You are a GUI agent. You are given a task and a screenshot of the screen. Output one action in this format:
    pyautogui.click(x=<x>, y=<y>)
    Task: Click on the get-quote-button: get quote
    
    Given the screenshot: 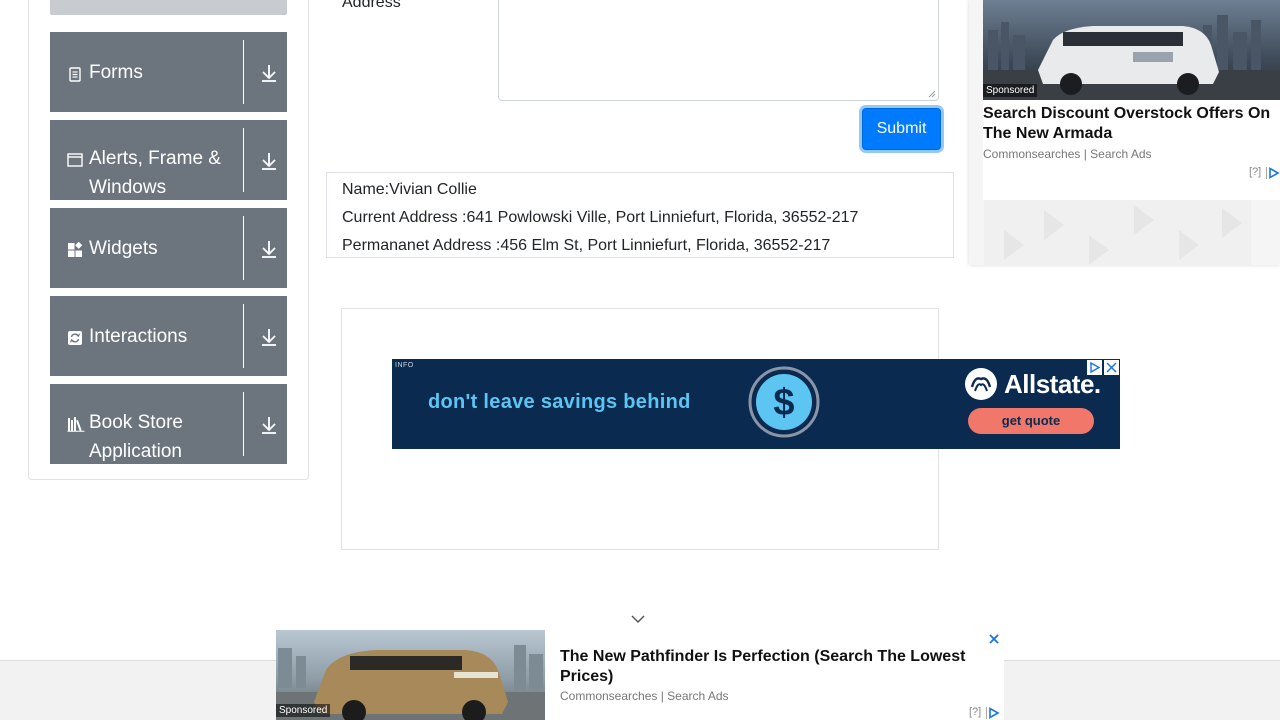 What is the action you would take?
    pyautogui.click(x=1031, y=421)
    